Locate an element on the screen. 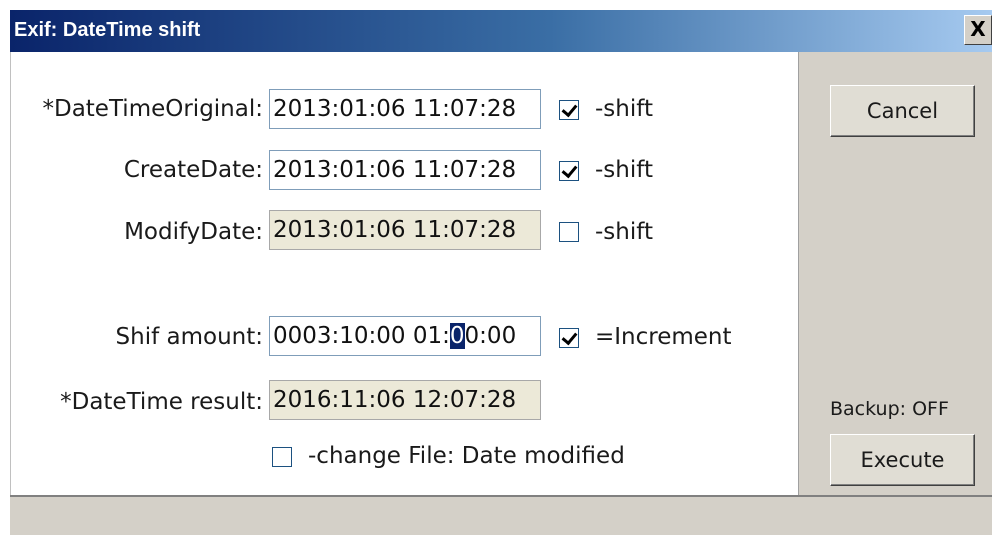  change-file-date-checkbox is located at coordinates (282, 457).